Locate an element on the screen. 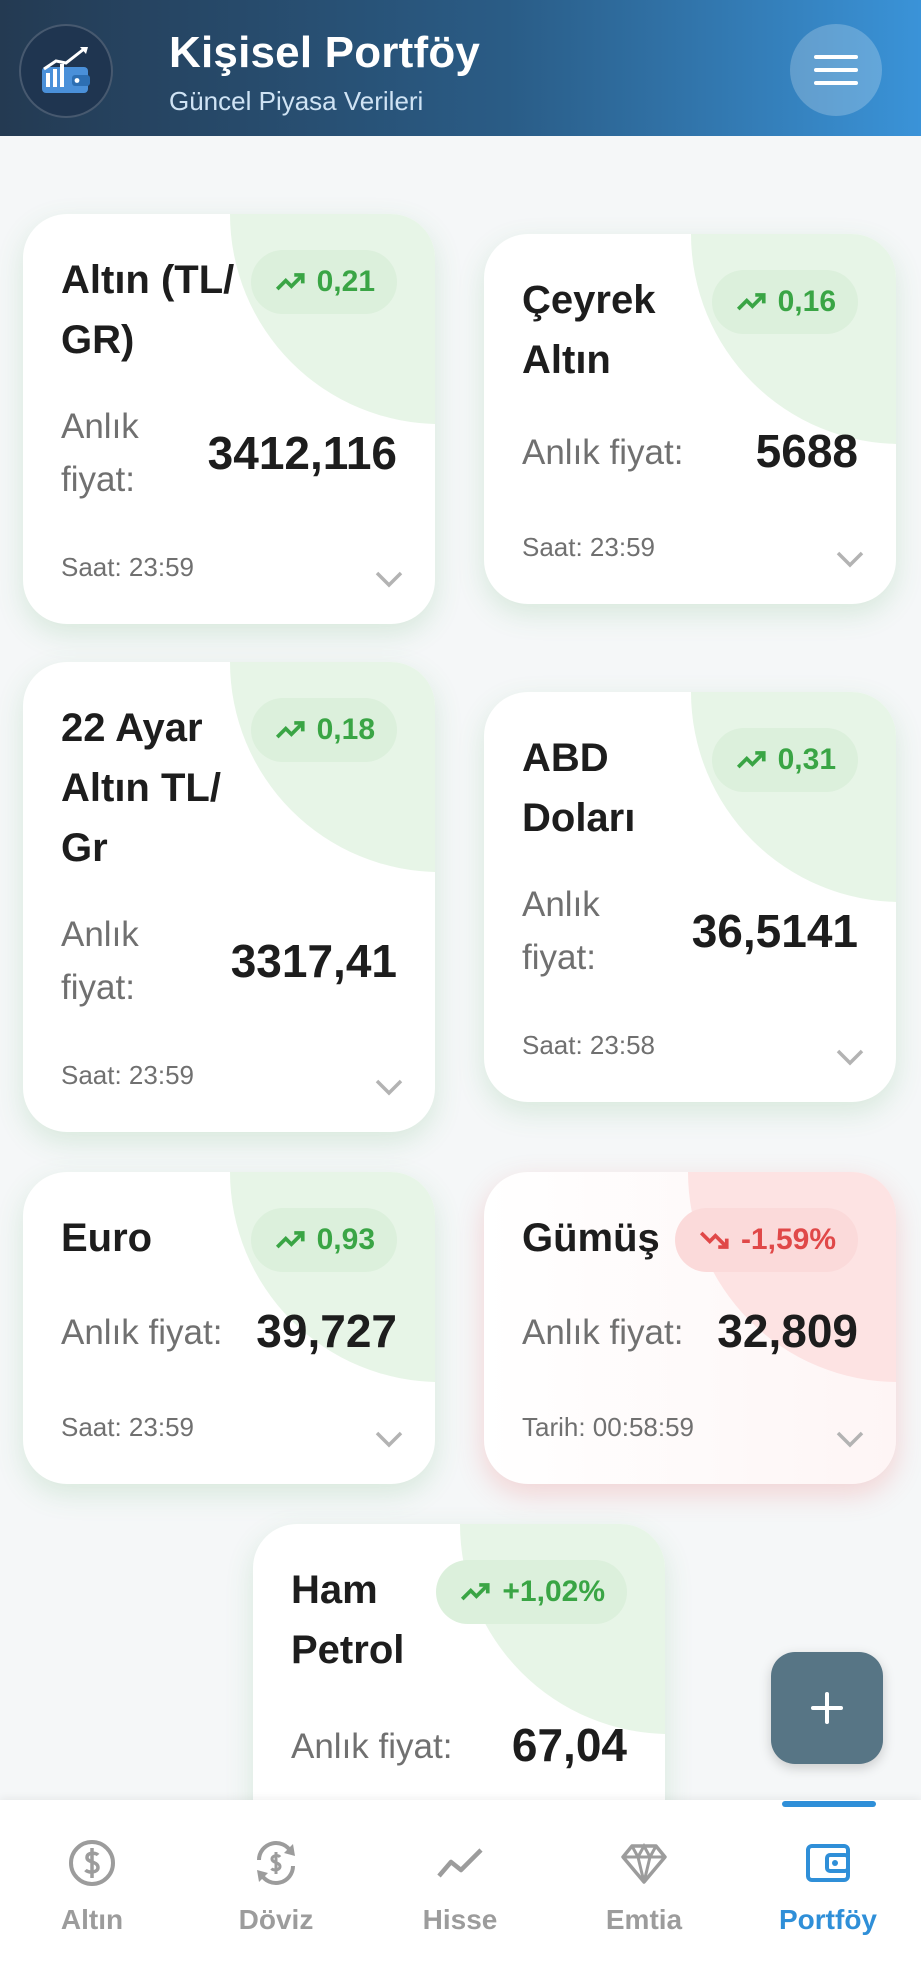  wallet-chart-icon is located at coordinates (66, 71).